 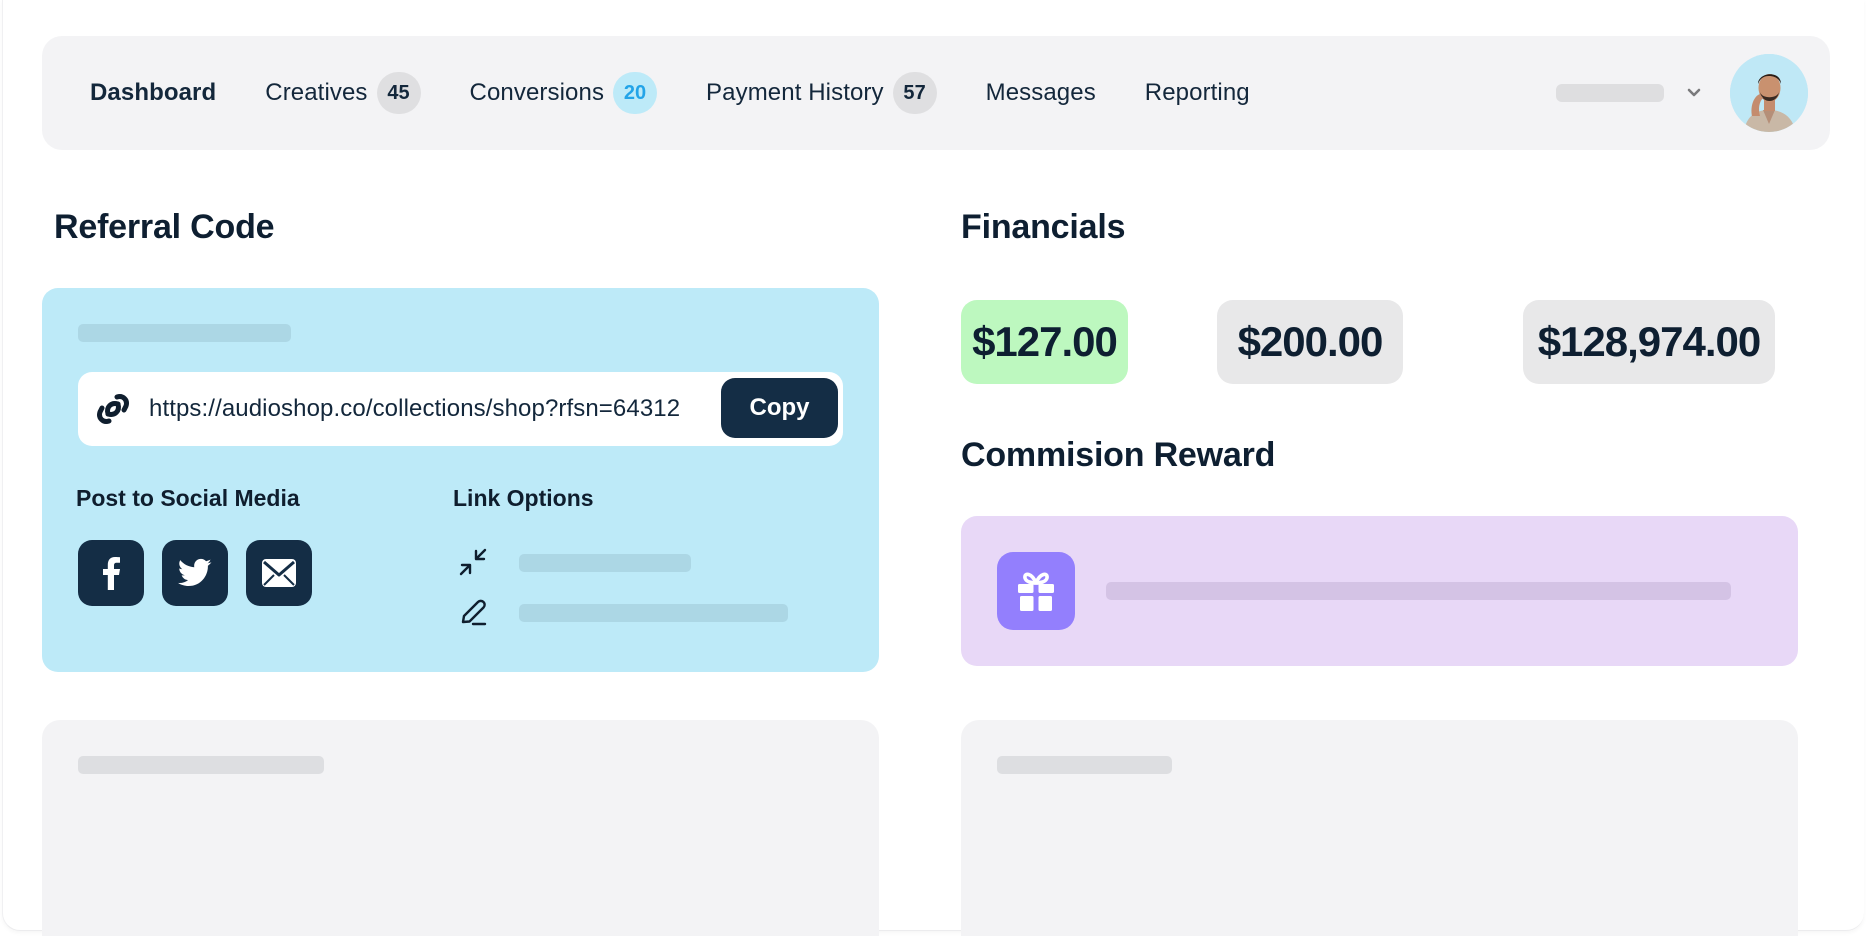 I want to click on post-to-social-heading: Post to Social Media, so click(x=188, y=498).